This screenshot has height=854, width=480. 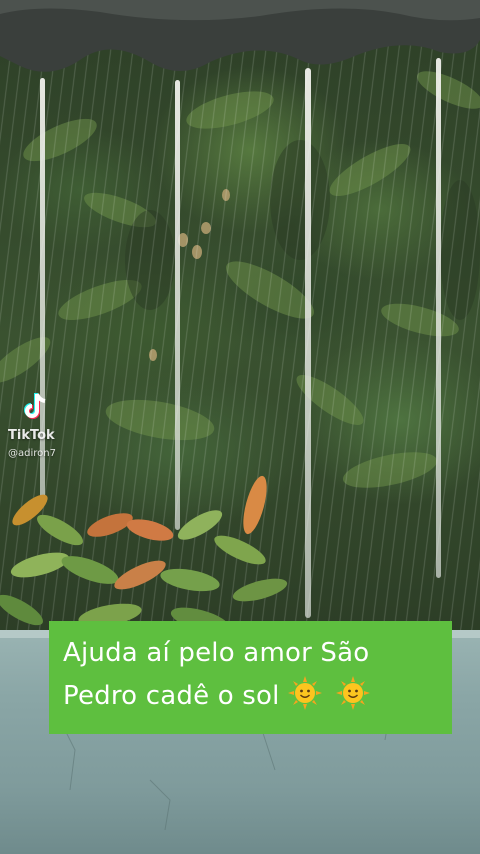 What do you see at coordinates (216, 653) in the screenshot?
I see `caption-line-1: Ajuda aí pelo amor São` at bounding box center [216, 653].